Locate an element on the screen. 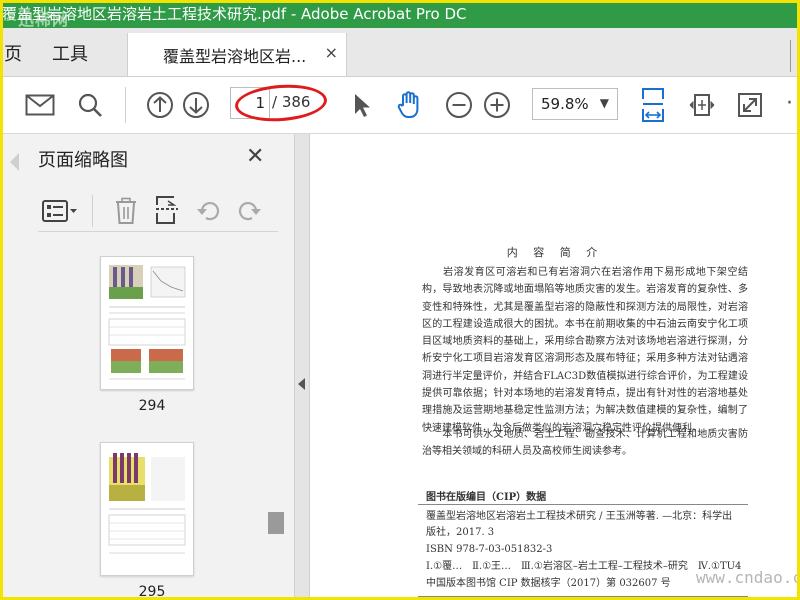  main-toolbar: · is located at coordinates (400, 105).